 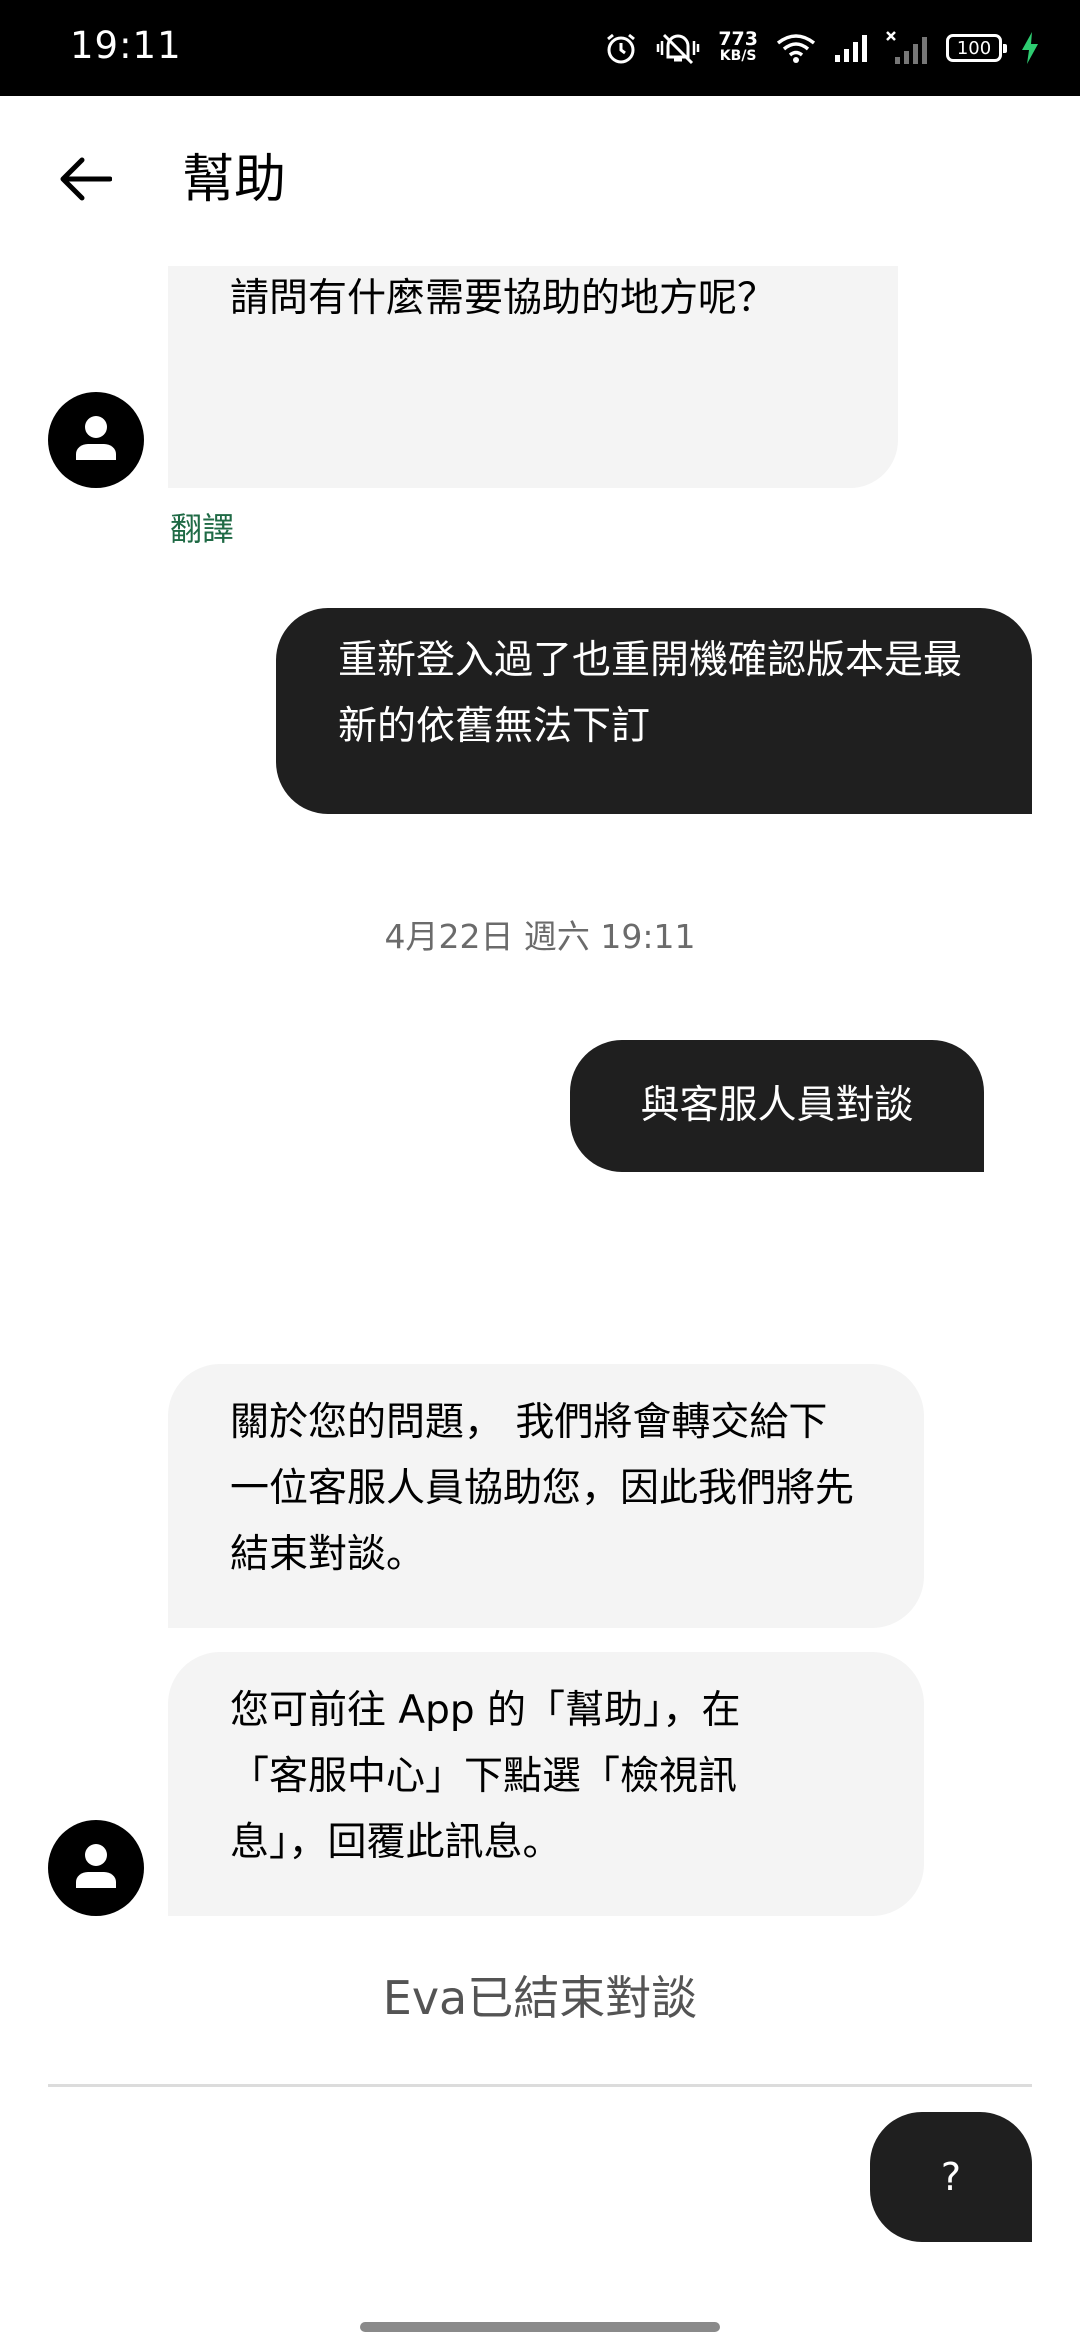 What do you see at coordinates (533, 377) in the screenshot?
I see `bot-message: 請問有什麼需要協助的地方呢？` at bounding box center [533, 377].